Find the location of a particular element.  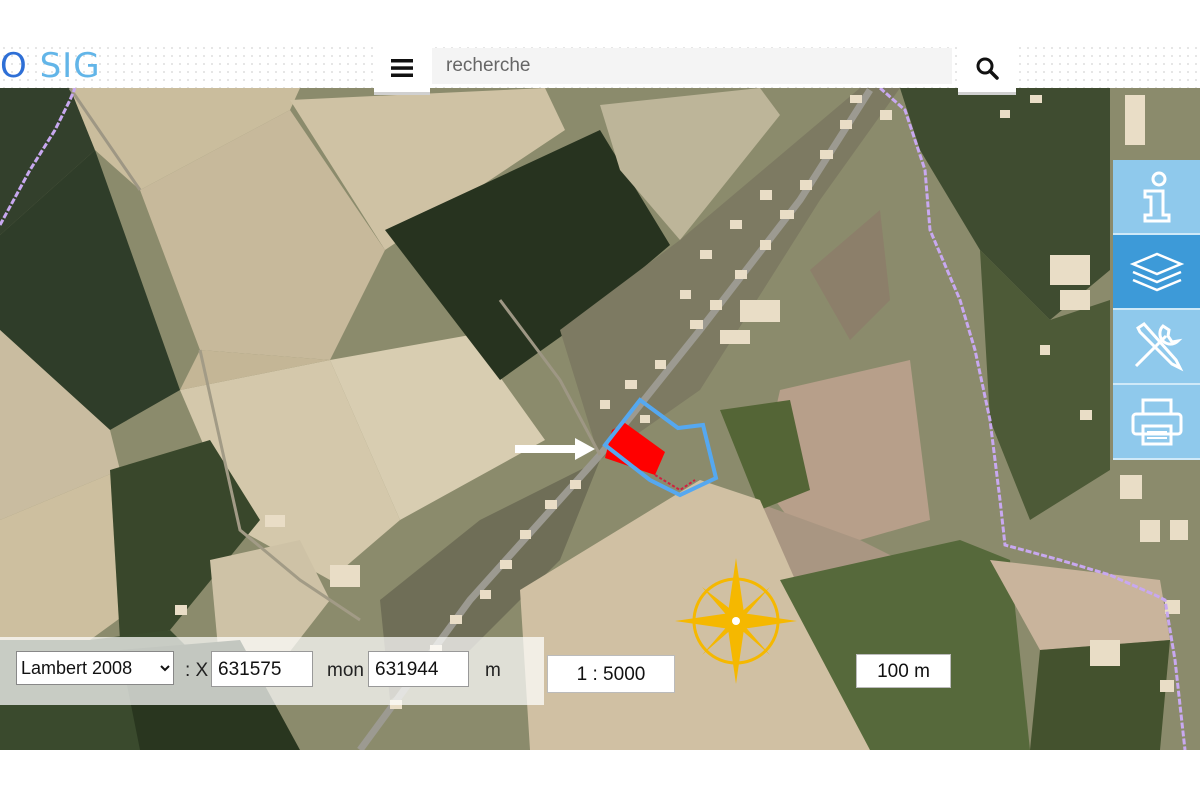

printer-icon is located at coordinates (1156, 421).